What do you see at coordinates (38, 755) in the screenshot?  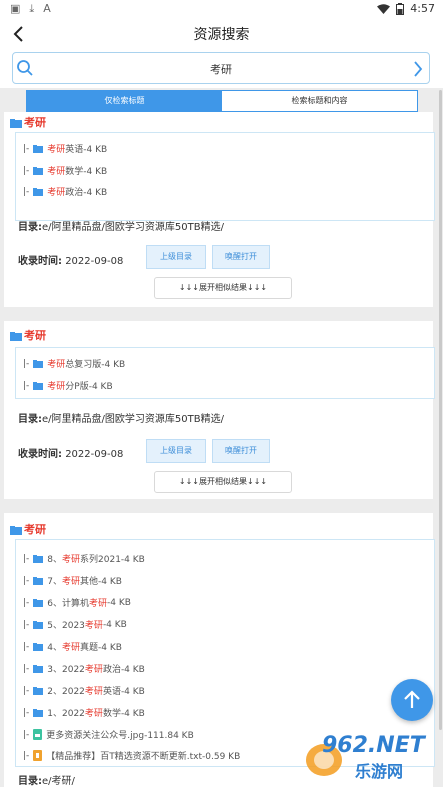 I see `text-file-icon` at bounding box center [38, 755].